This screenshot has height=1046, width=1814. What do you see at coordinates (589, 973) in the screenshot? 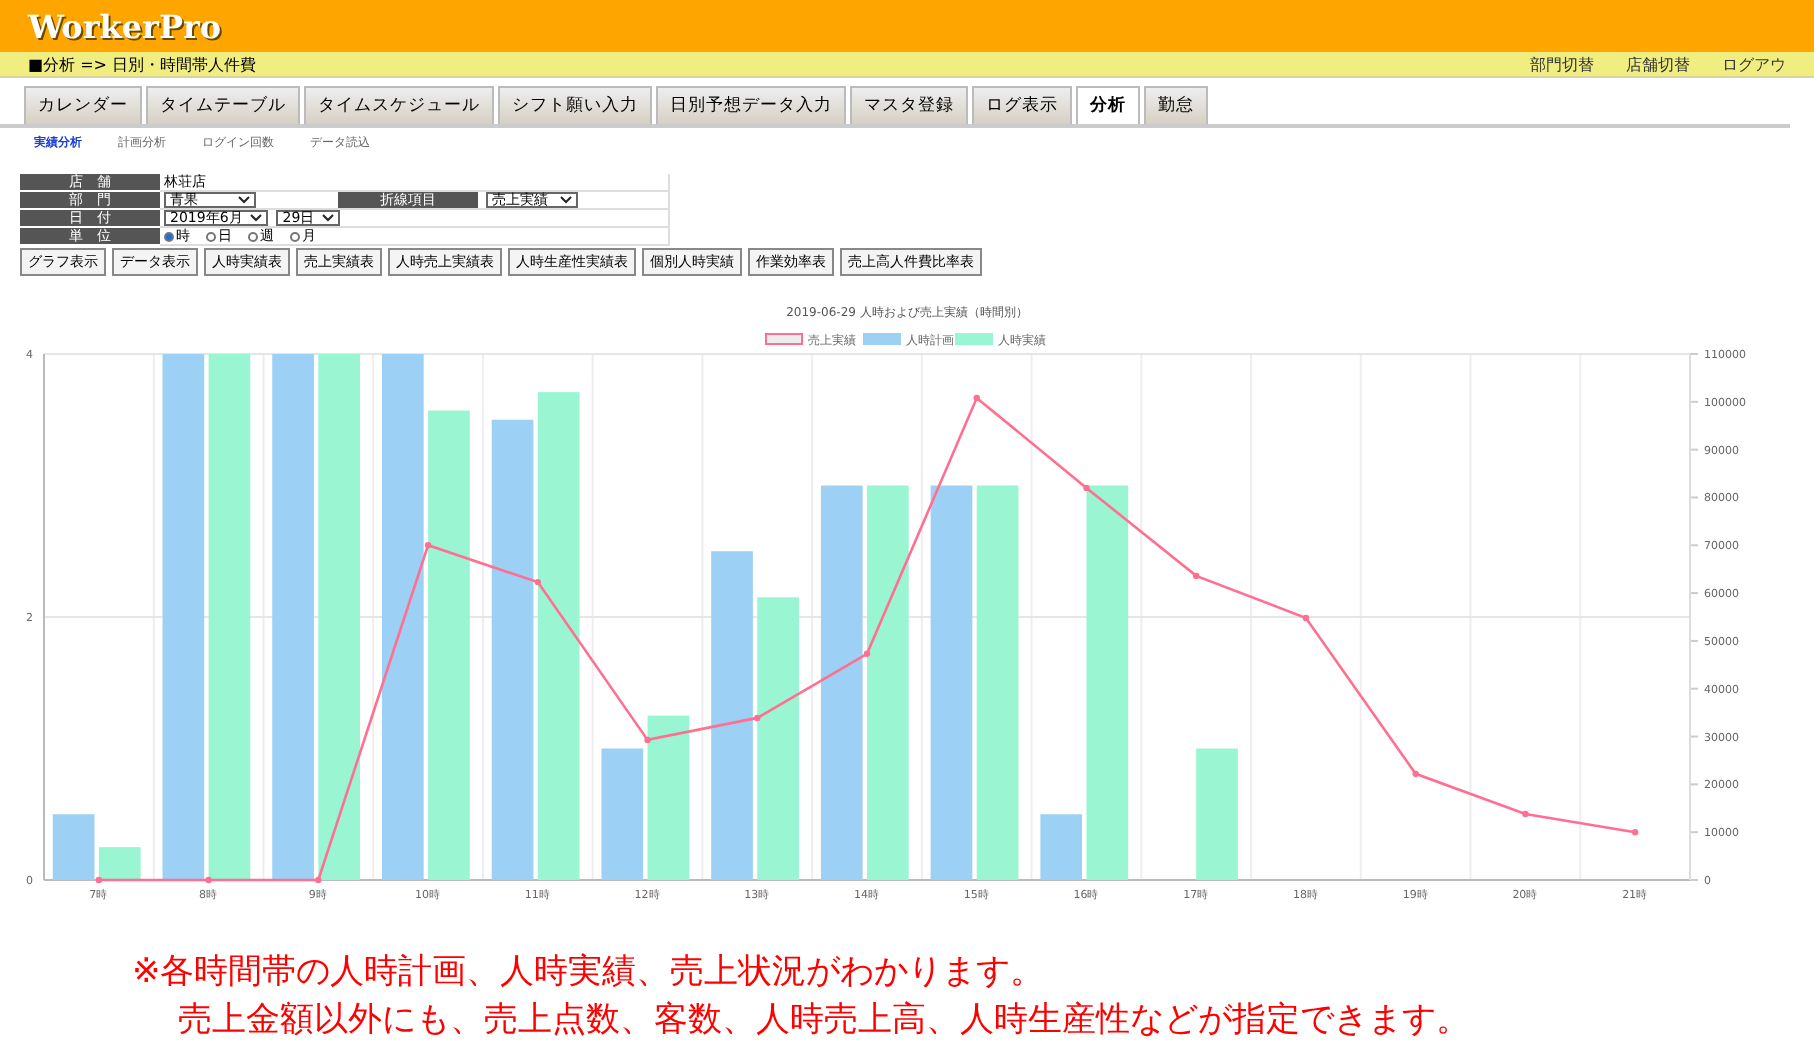
I see `note-text: ※各時間帯の人時計画、人時実績、売上状況がわかります。` at bounding box center [589, 973].